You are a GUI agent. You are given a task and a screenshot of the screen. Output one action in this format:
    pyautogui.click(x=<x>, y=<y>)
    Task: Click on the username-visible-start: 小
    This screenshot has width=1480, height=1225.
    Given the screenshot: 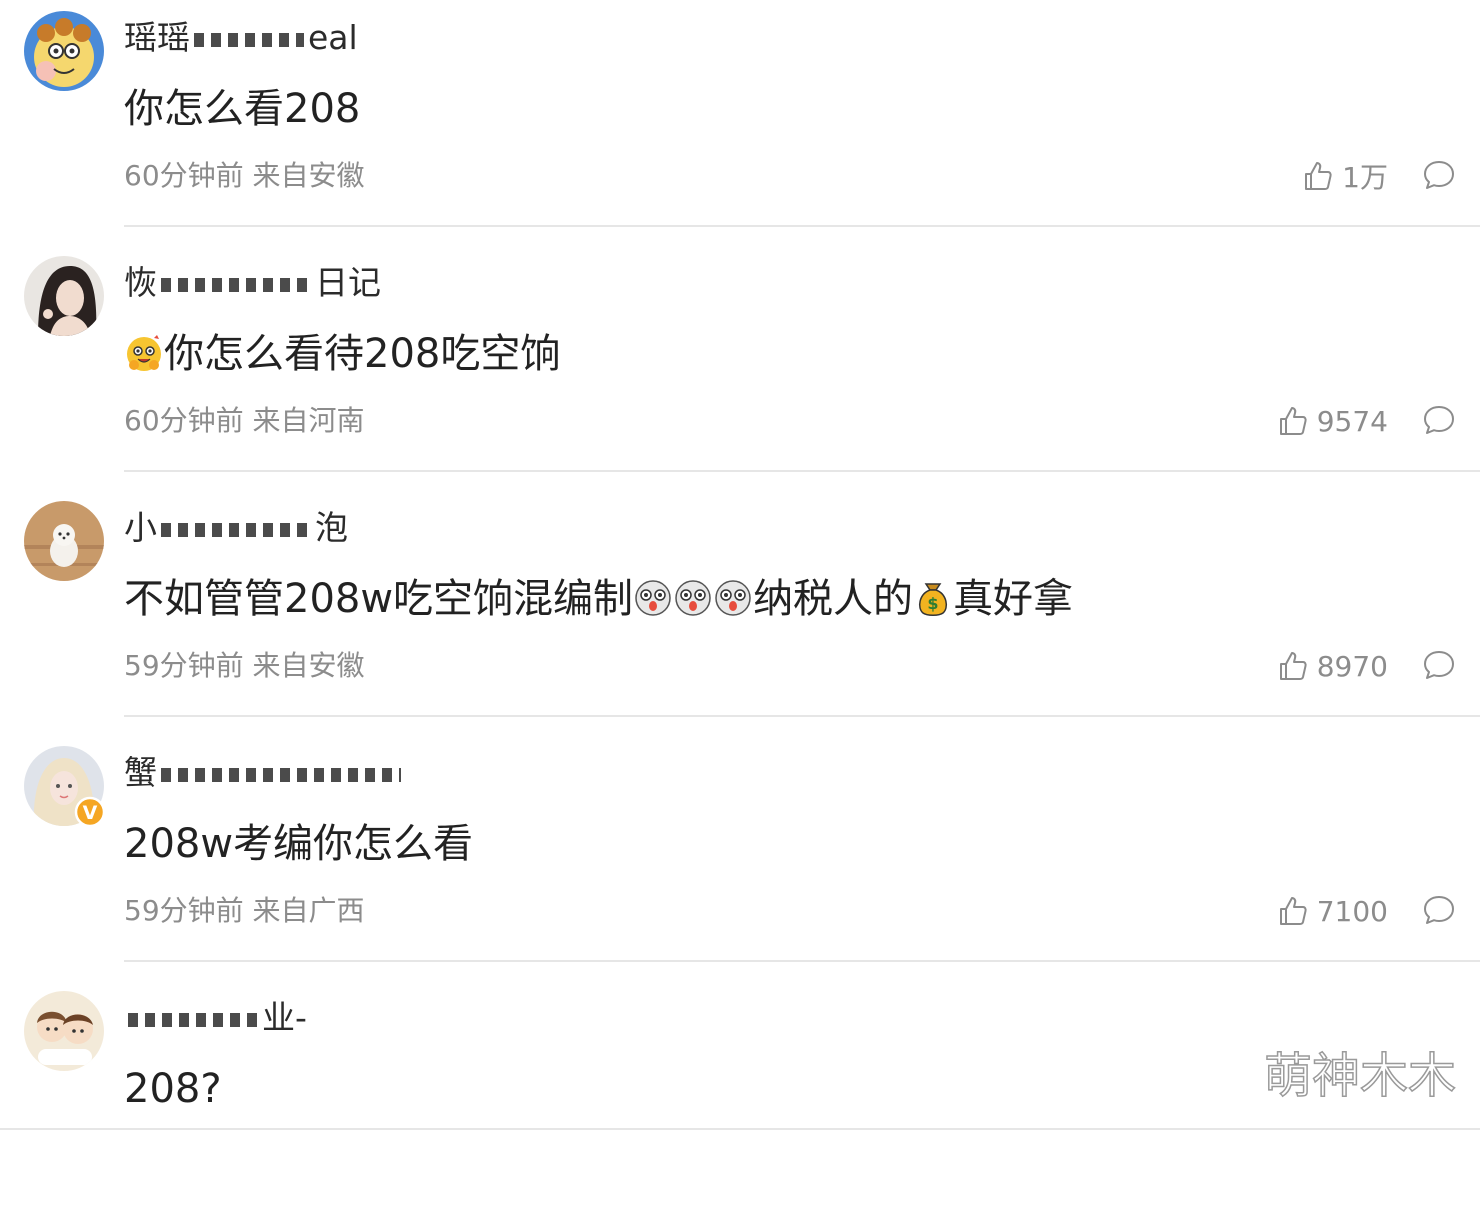 What is the action you would take?
    pyautogui.click(x=140, y=527)
    